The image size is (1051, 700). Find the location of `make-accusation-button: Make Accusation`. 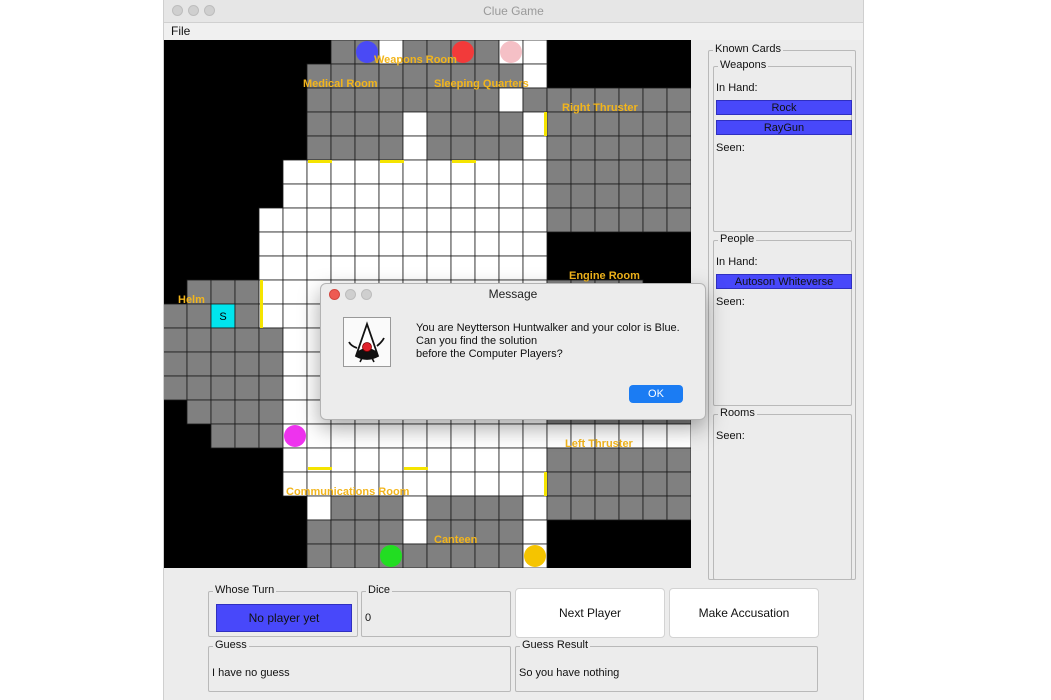

make-accusation-button: Make Accusation is located at coordinates (744, 613).